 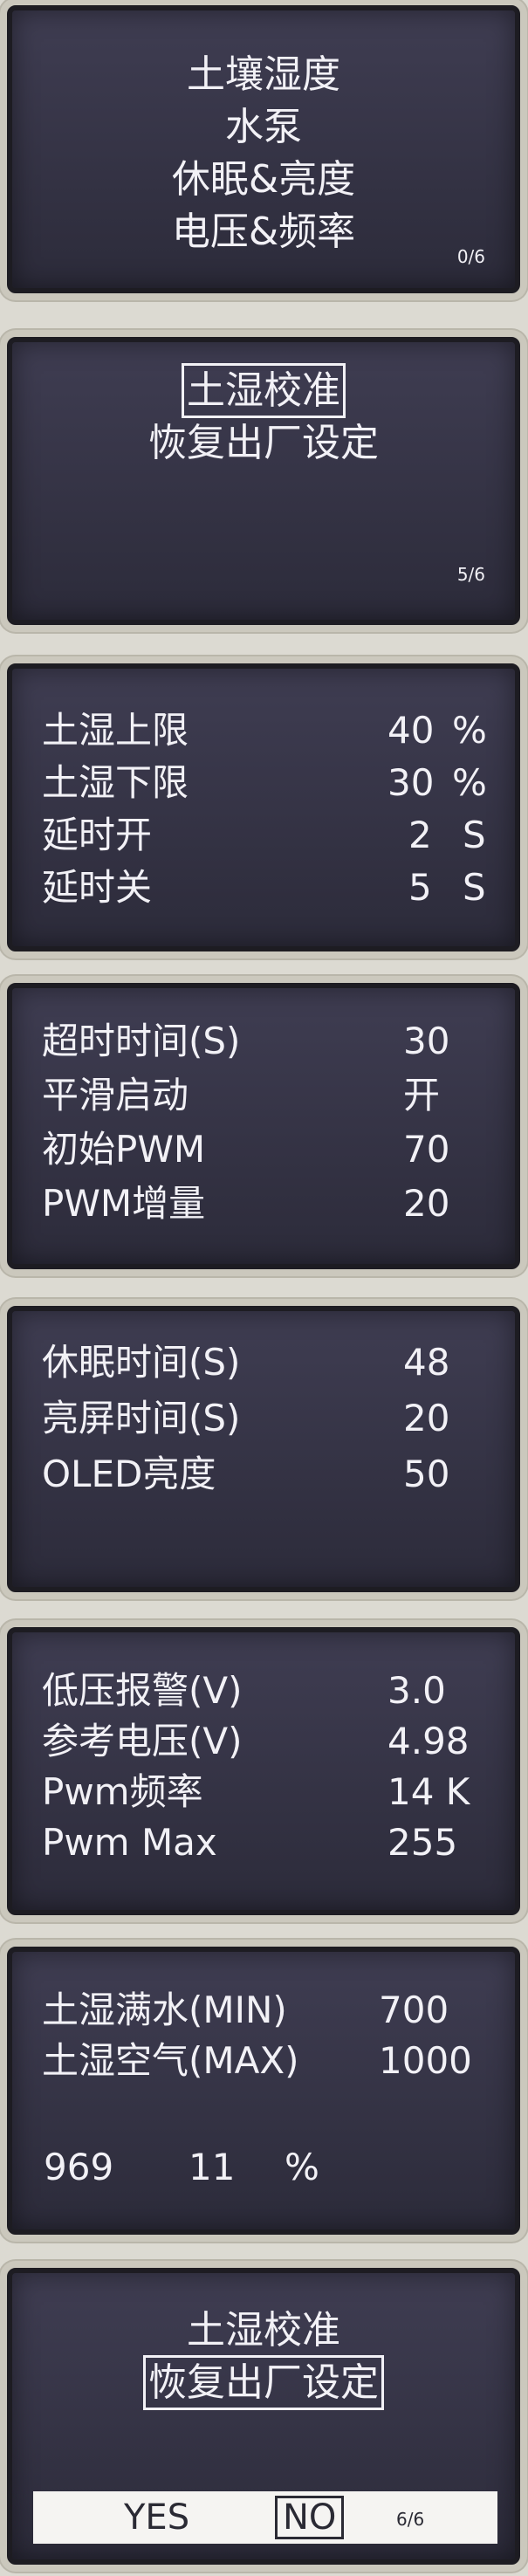 I want to click on setting-label: PWM增量, so click(x=124, y=1203).